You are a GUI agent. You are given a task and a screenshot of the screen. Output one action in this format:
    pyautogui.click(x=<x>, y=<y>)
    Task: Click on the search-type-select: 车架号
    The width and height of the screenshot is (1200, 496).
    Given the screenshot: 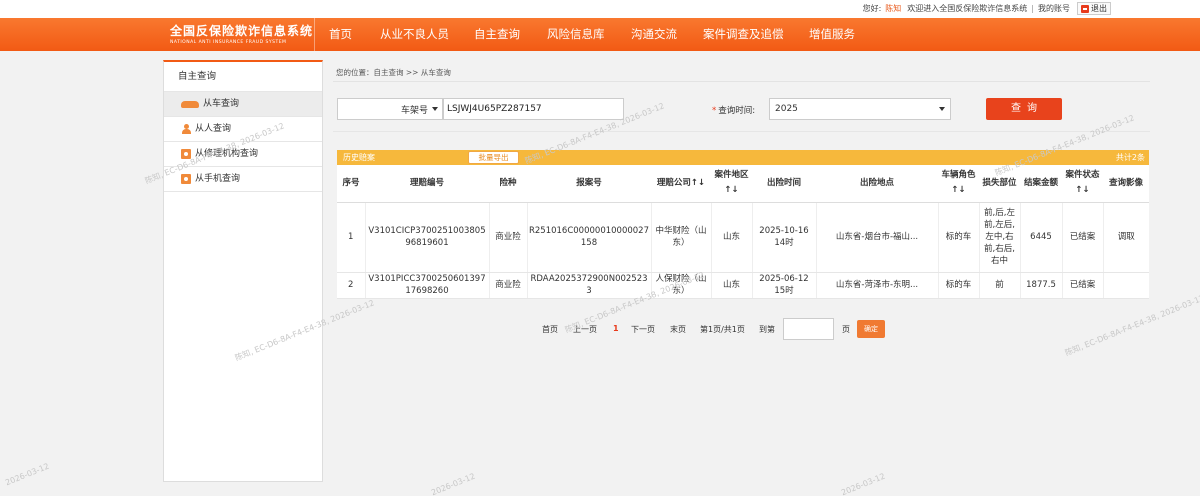 What is the action you would take?
    pyautogui.click(x=390, y=109)
    